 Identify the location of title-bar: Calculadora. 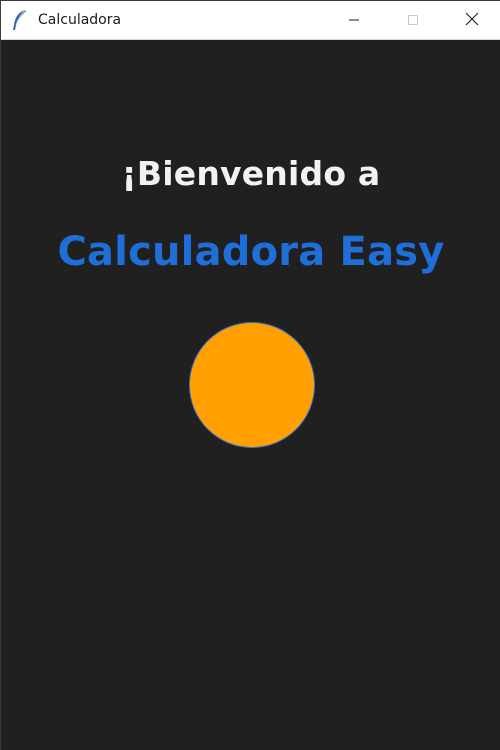
(250, 20).